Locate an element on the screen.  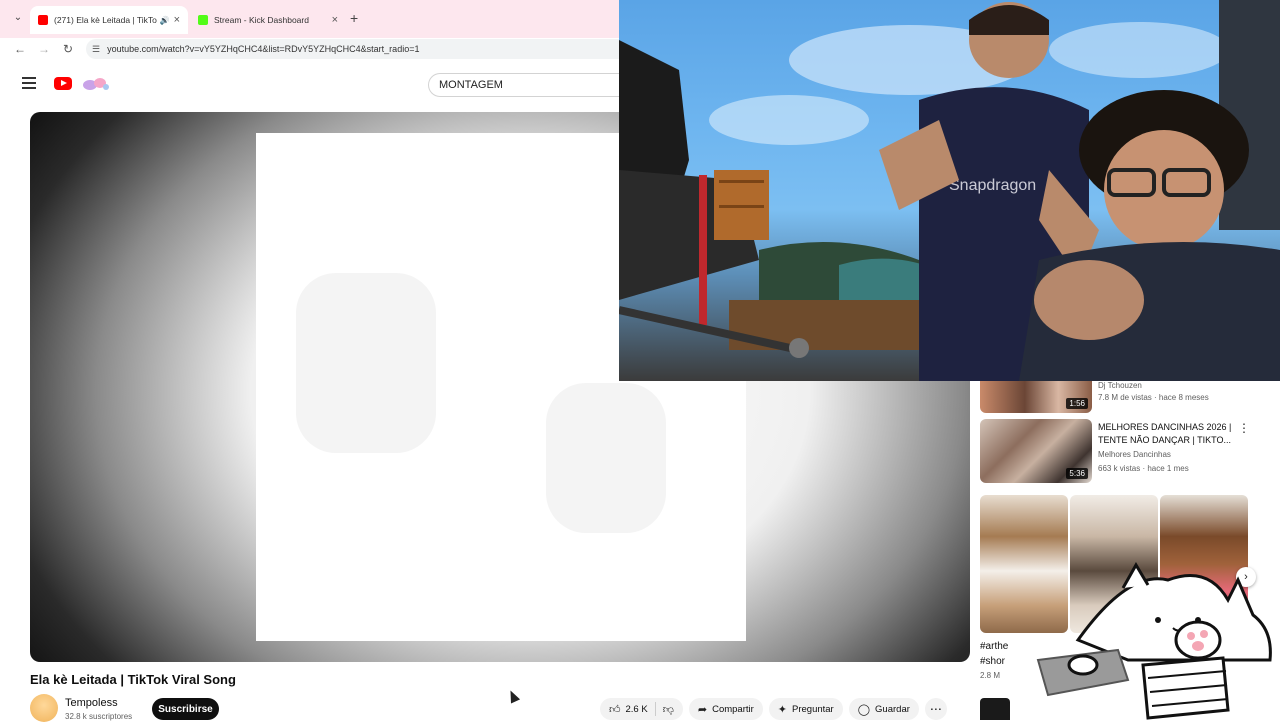
thumbs-up-icon: 👍︎ is located at coordinates (615, 709).